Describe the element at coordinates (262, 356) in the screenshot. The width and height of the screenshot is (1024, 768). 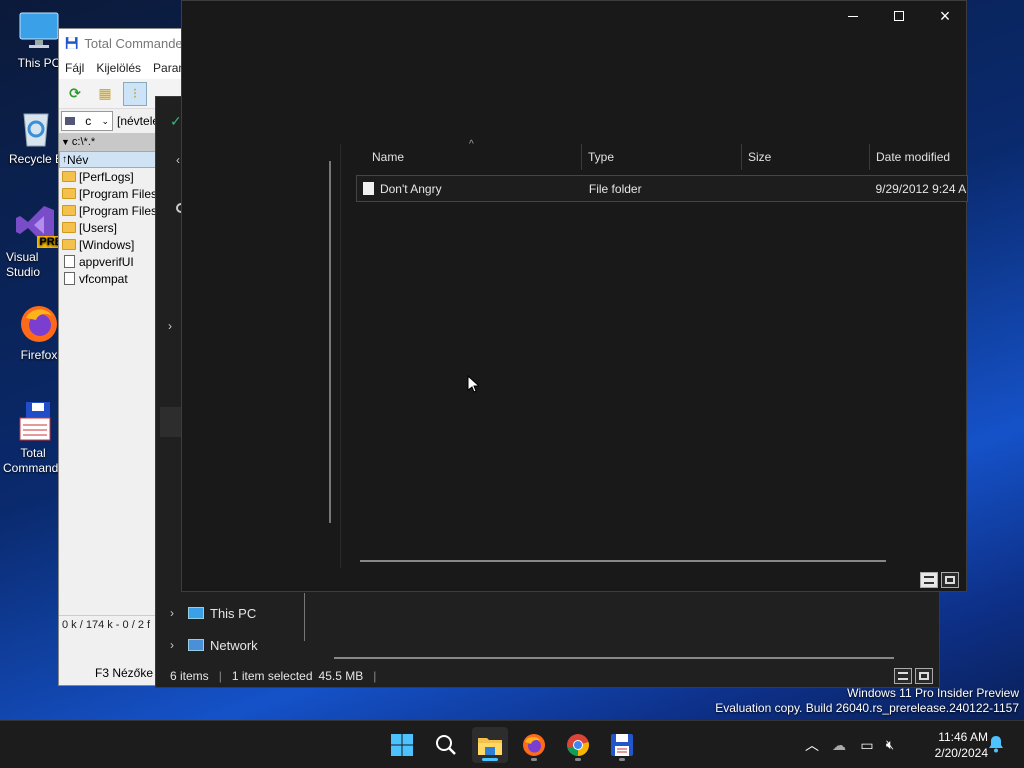
I see `navigation-pane` at that location.